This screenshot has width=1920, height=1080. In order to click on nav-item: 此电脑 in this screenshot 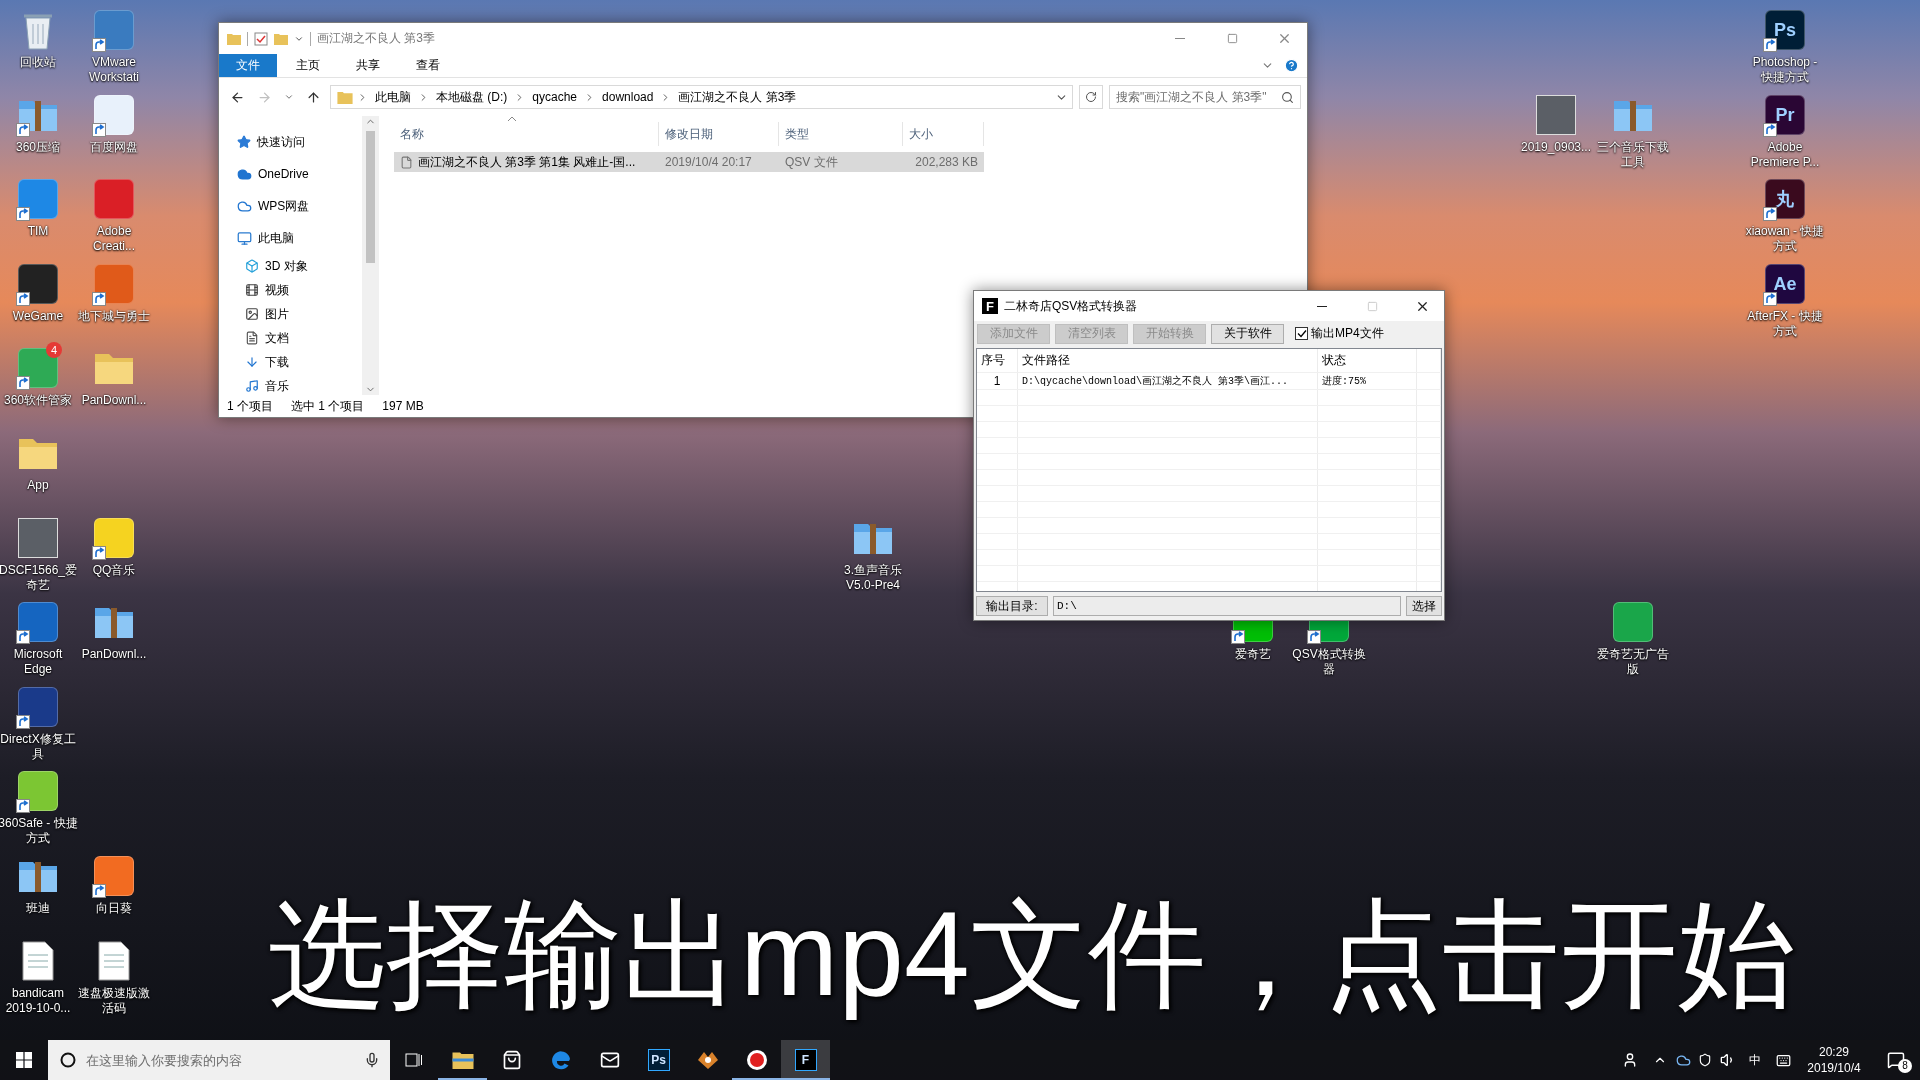, I will do `click(290, 238)`.